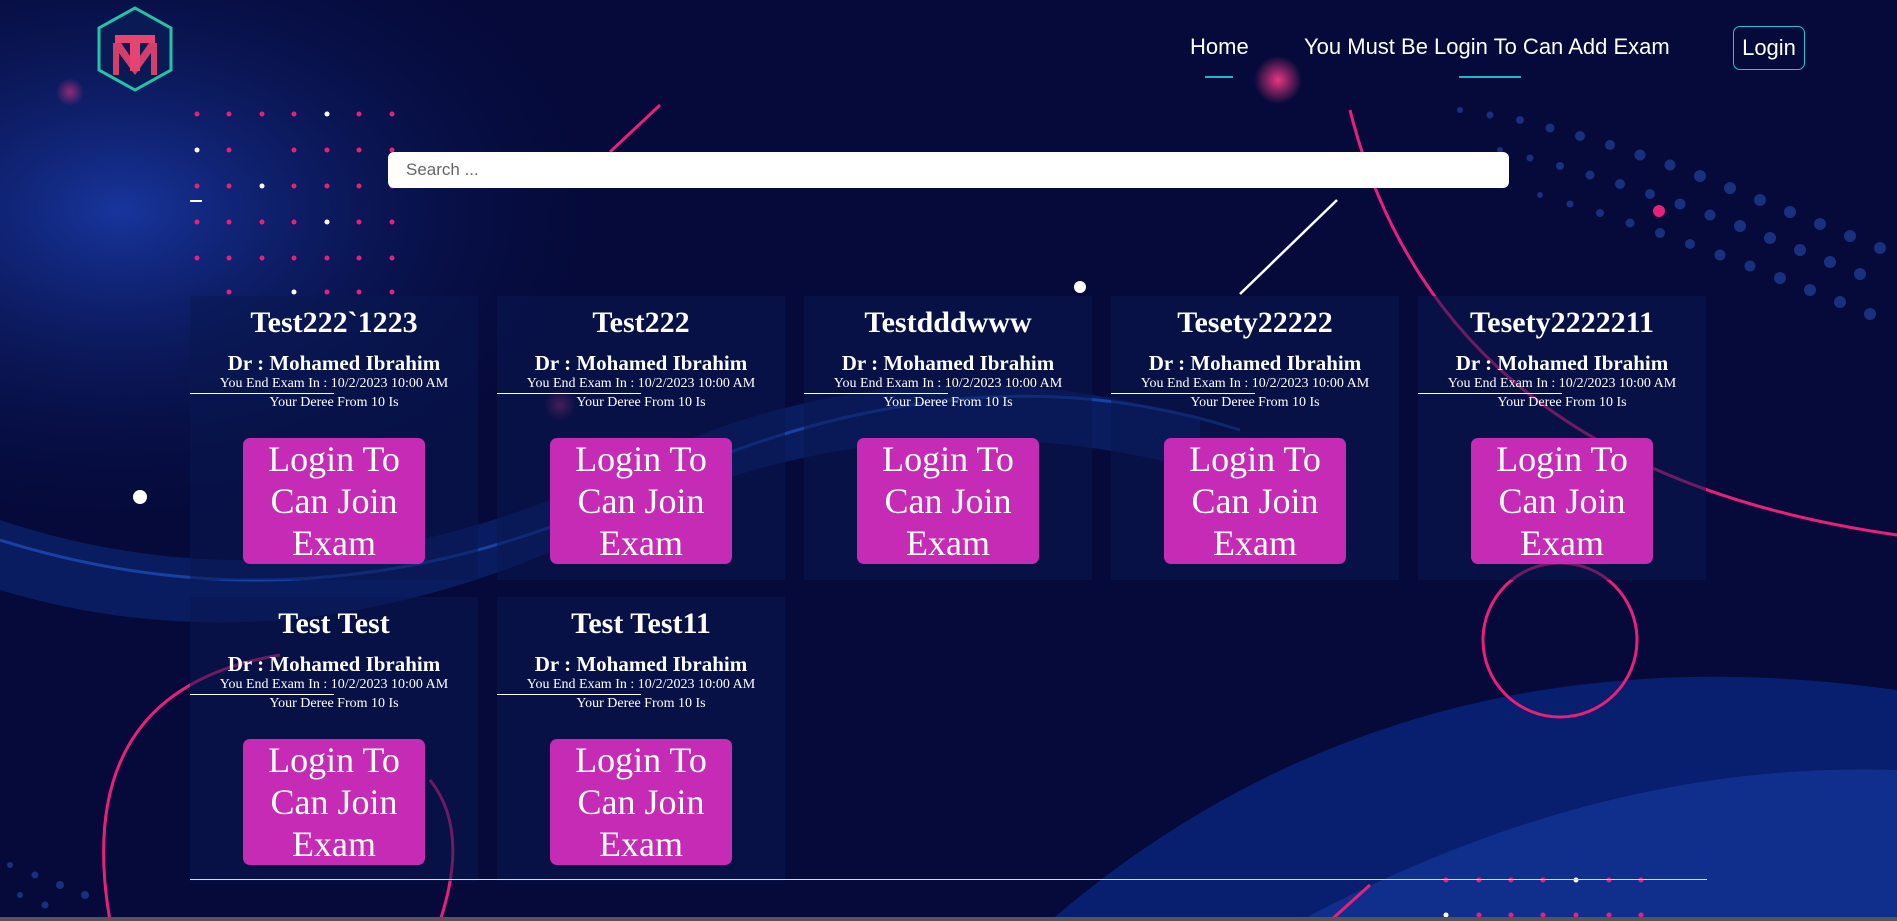  What do you see at coordinates (948, 879) in the screenshot?
I see `content-bottom-divider` at bounding box center [948, 879].